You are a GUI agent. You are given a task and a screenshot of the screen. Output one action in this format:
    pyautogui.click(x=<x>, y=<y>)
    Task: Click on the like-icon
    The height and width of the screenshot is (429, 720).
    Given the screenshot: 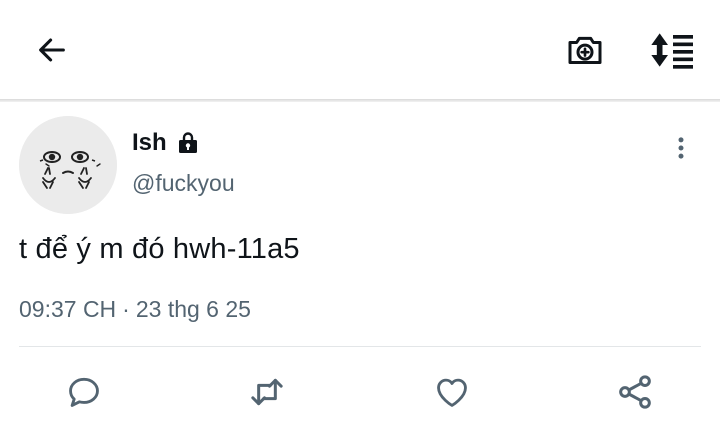 What is the action you would take?
    pyautogui.click(x=452, y=392)
    